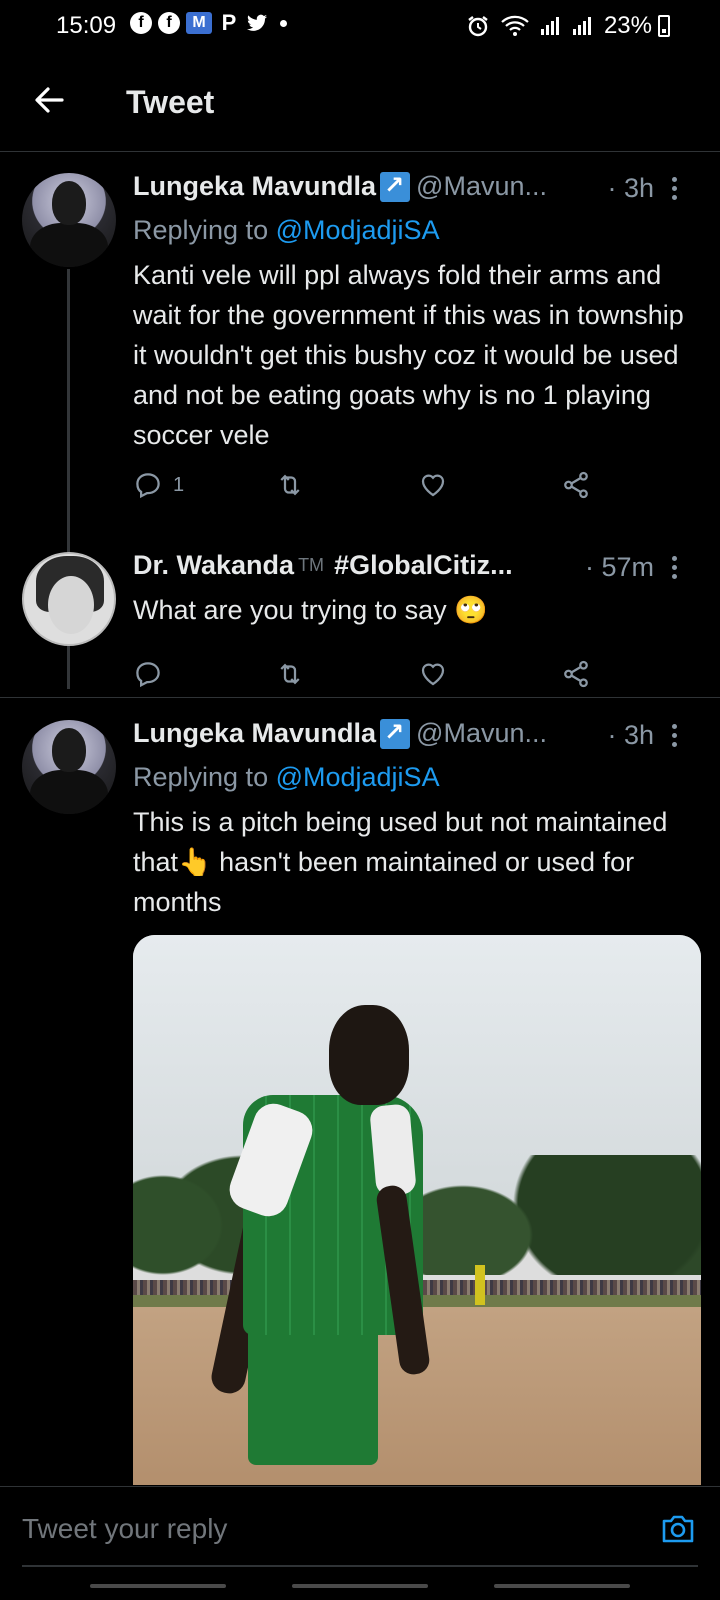 Image resolution: width=720 pixels, height=1600 pixels. What do you see at coordinates (619, 567) in the screenshot?
I see `tweet-time: · 57m` at bounding box center [619, 567].